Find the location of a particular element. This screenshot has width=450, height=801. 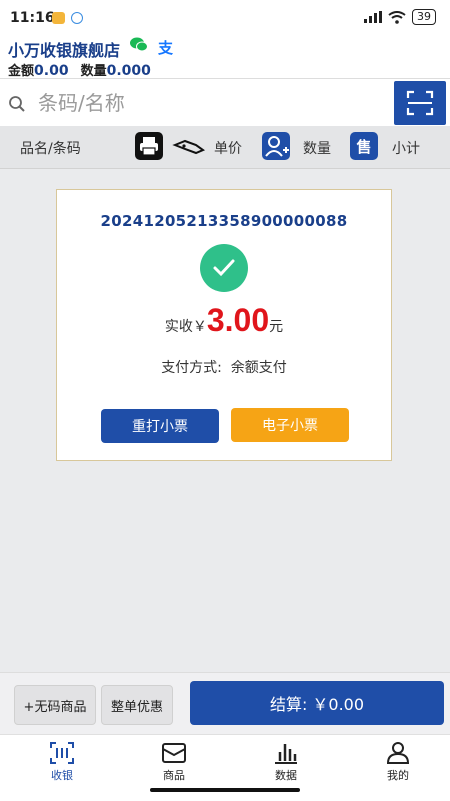

cart-column-header: 品名/条码 单价 数量 售 小计 is located at coordinates (225, 147).